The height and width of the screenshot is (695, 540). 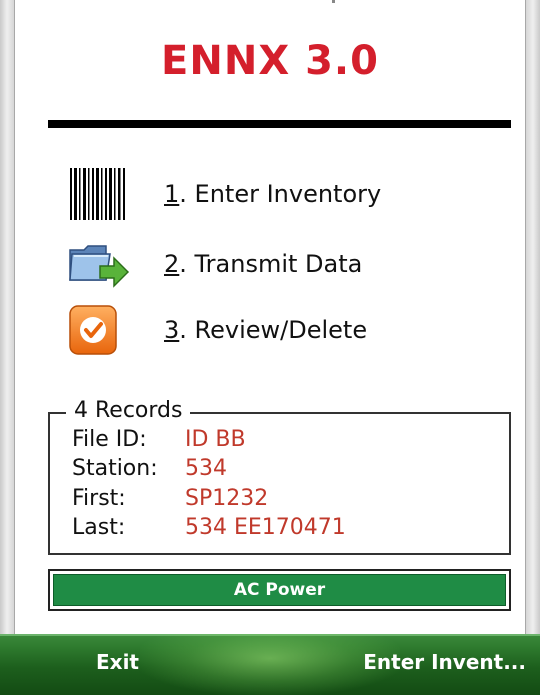 What do you see at coordinates (279, 124) in the screenshot?
I see `title-divider` at bounding box center [279, 124].